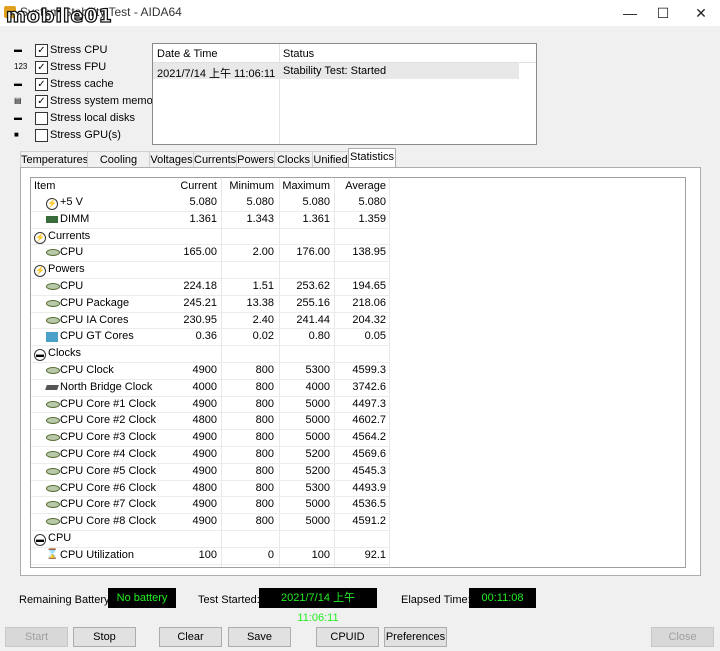  What do you see at coordinates (16, 134) in the screenshot?
I see `gpu-icon: ■` at bounding box center [16, 134].